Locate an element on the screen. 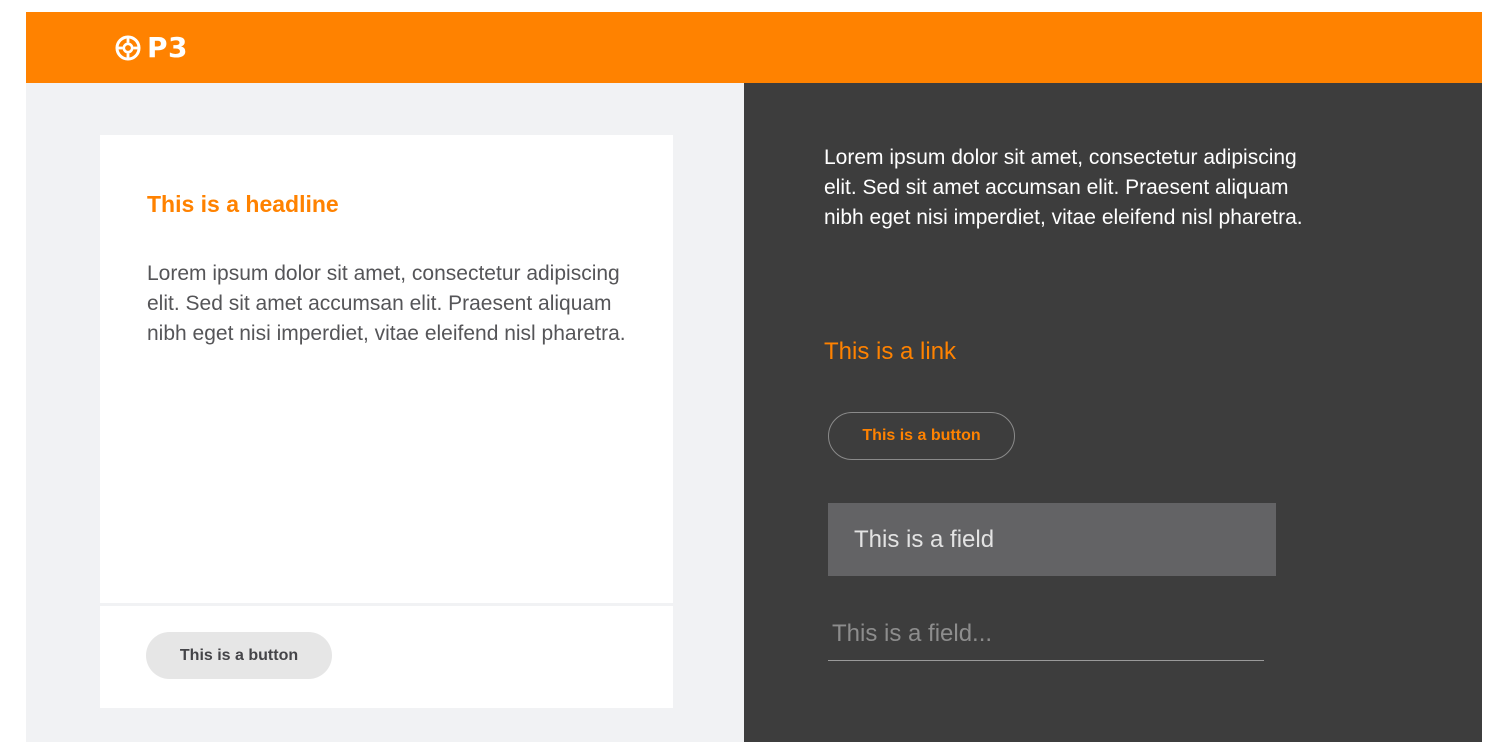  filled-text-field is located at coordinates (1052, 539).